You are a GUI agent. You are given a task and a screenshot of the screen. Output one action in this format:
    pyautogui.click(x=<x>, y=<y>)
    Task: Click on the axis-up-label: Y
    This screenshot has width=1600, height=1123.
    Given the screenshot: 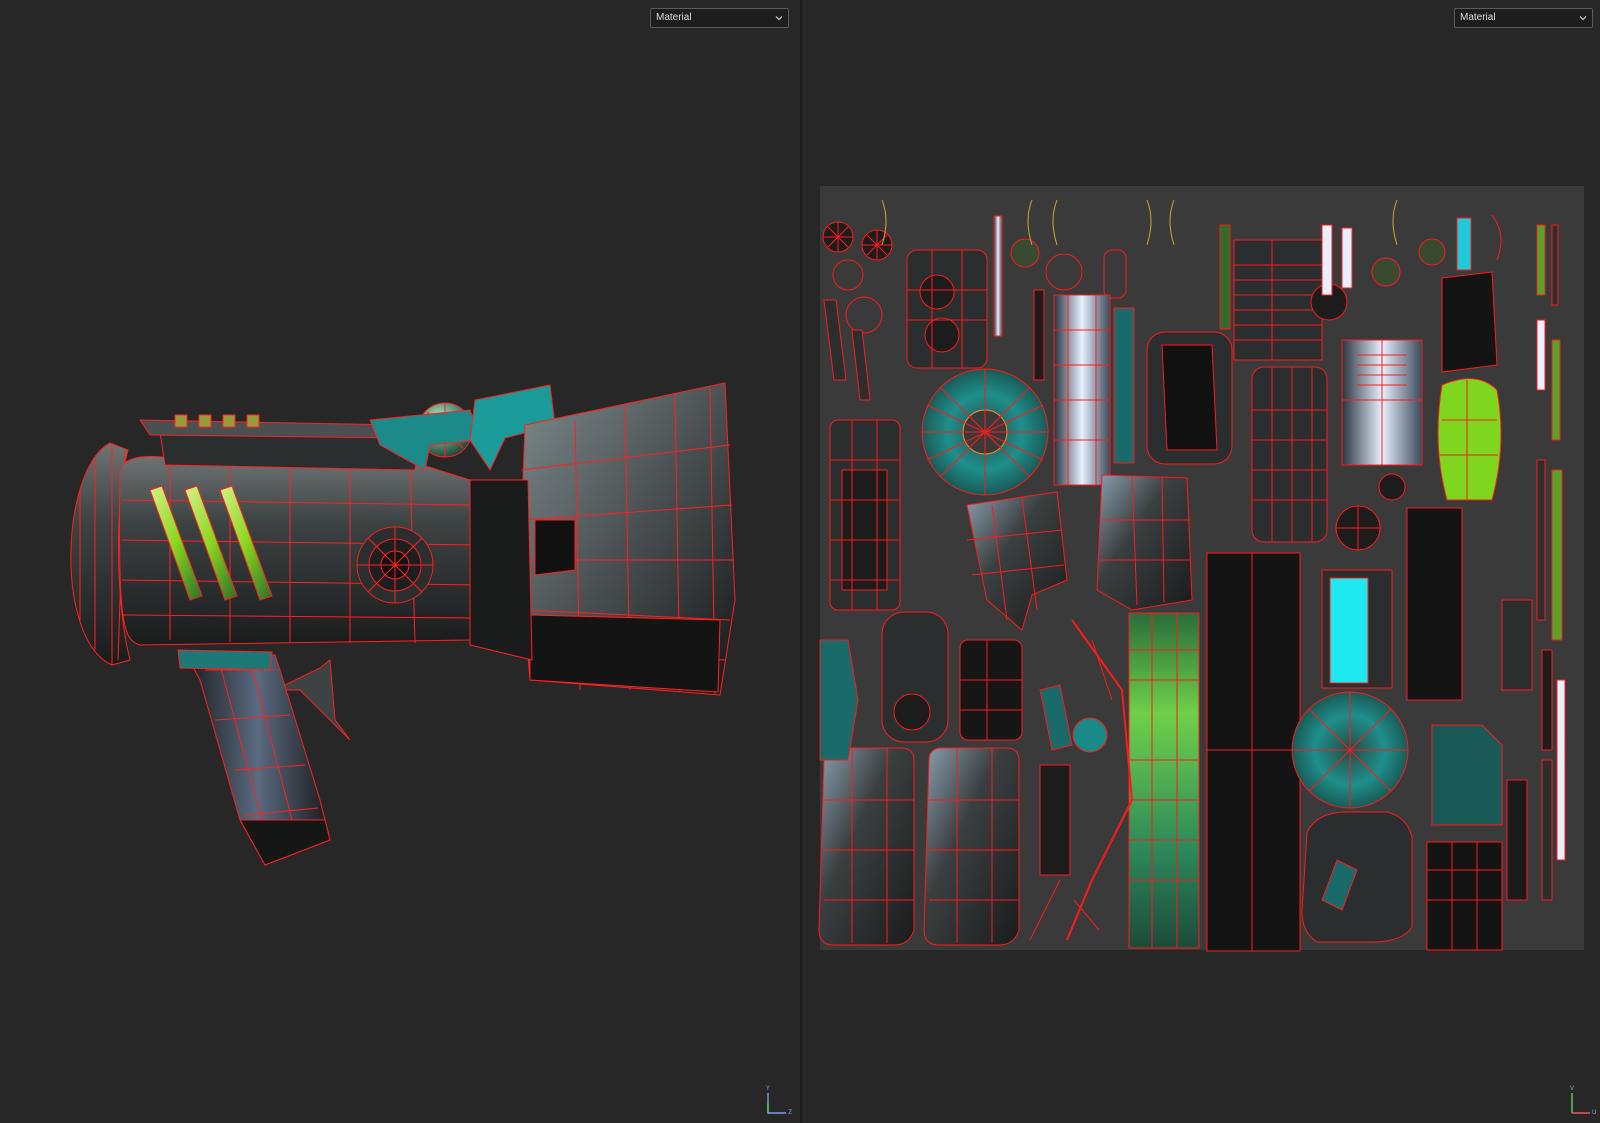 What is the action you would take?
    pyautogui.click(x=768, y=1088)
    